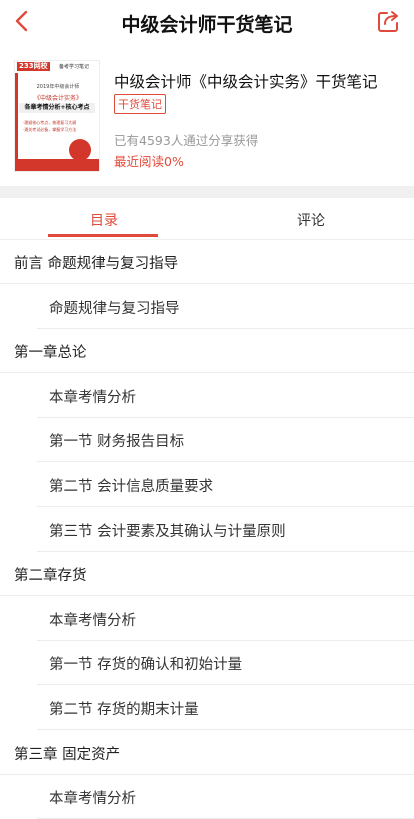  I want to click on book-tag: 干货笔记, so click(140, 104).